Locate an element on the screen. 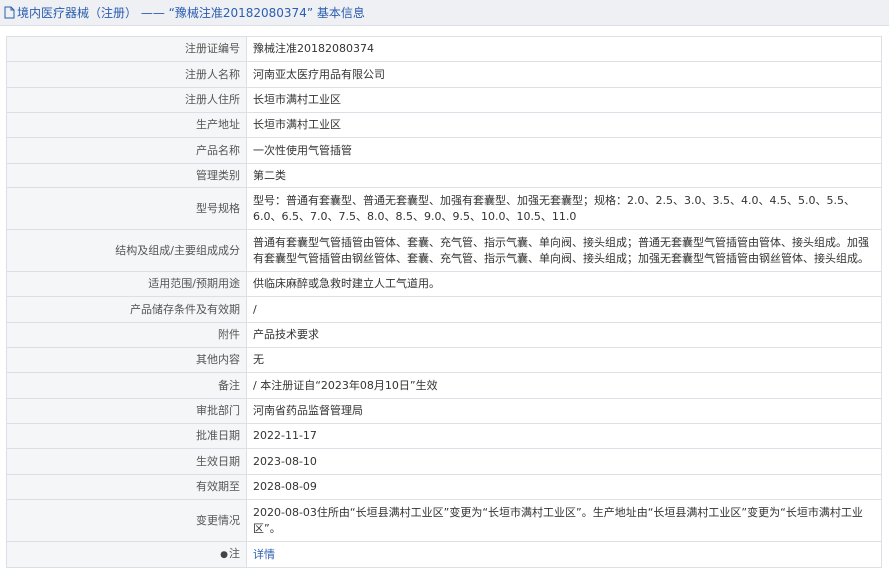  note-label-cell: ●注 is located at coordinates (126, 554).